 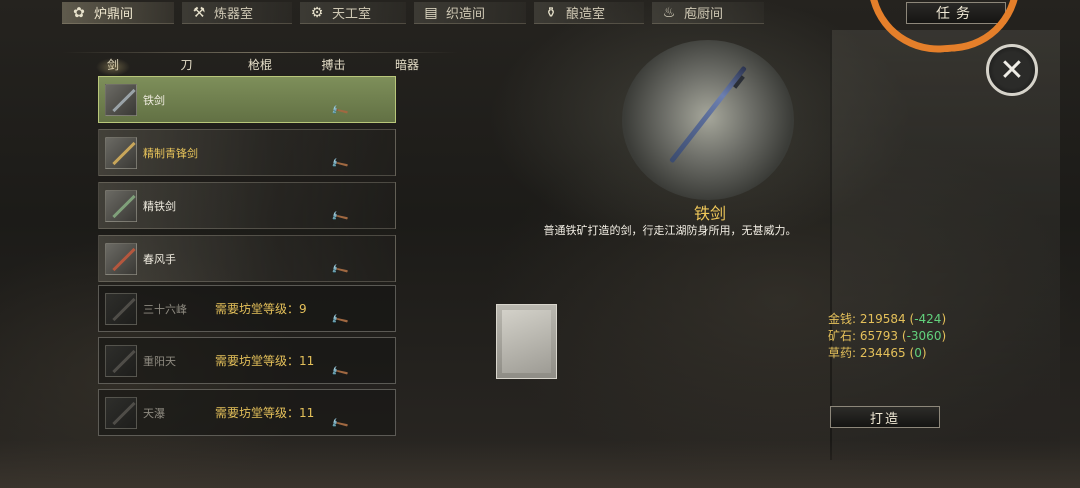 What do you see at coordinates (885, 417) in the screenshot?
I see `build-button: 打造` at bounding box center [885, 417].